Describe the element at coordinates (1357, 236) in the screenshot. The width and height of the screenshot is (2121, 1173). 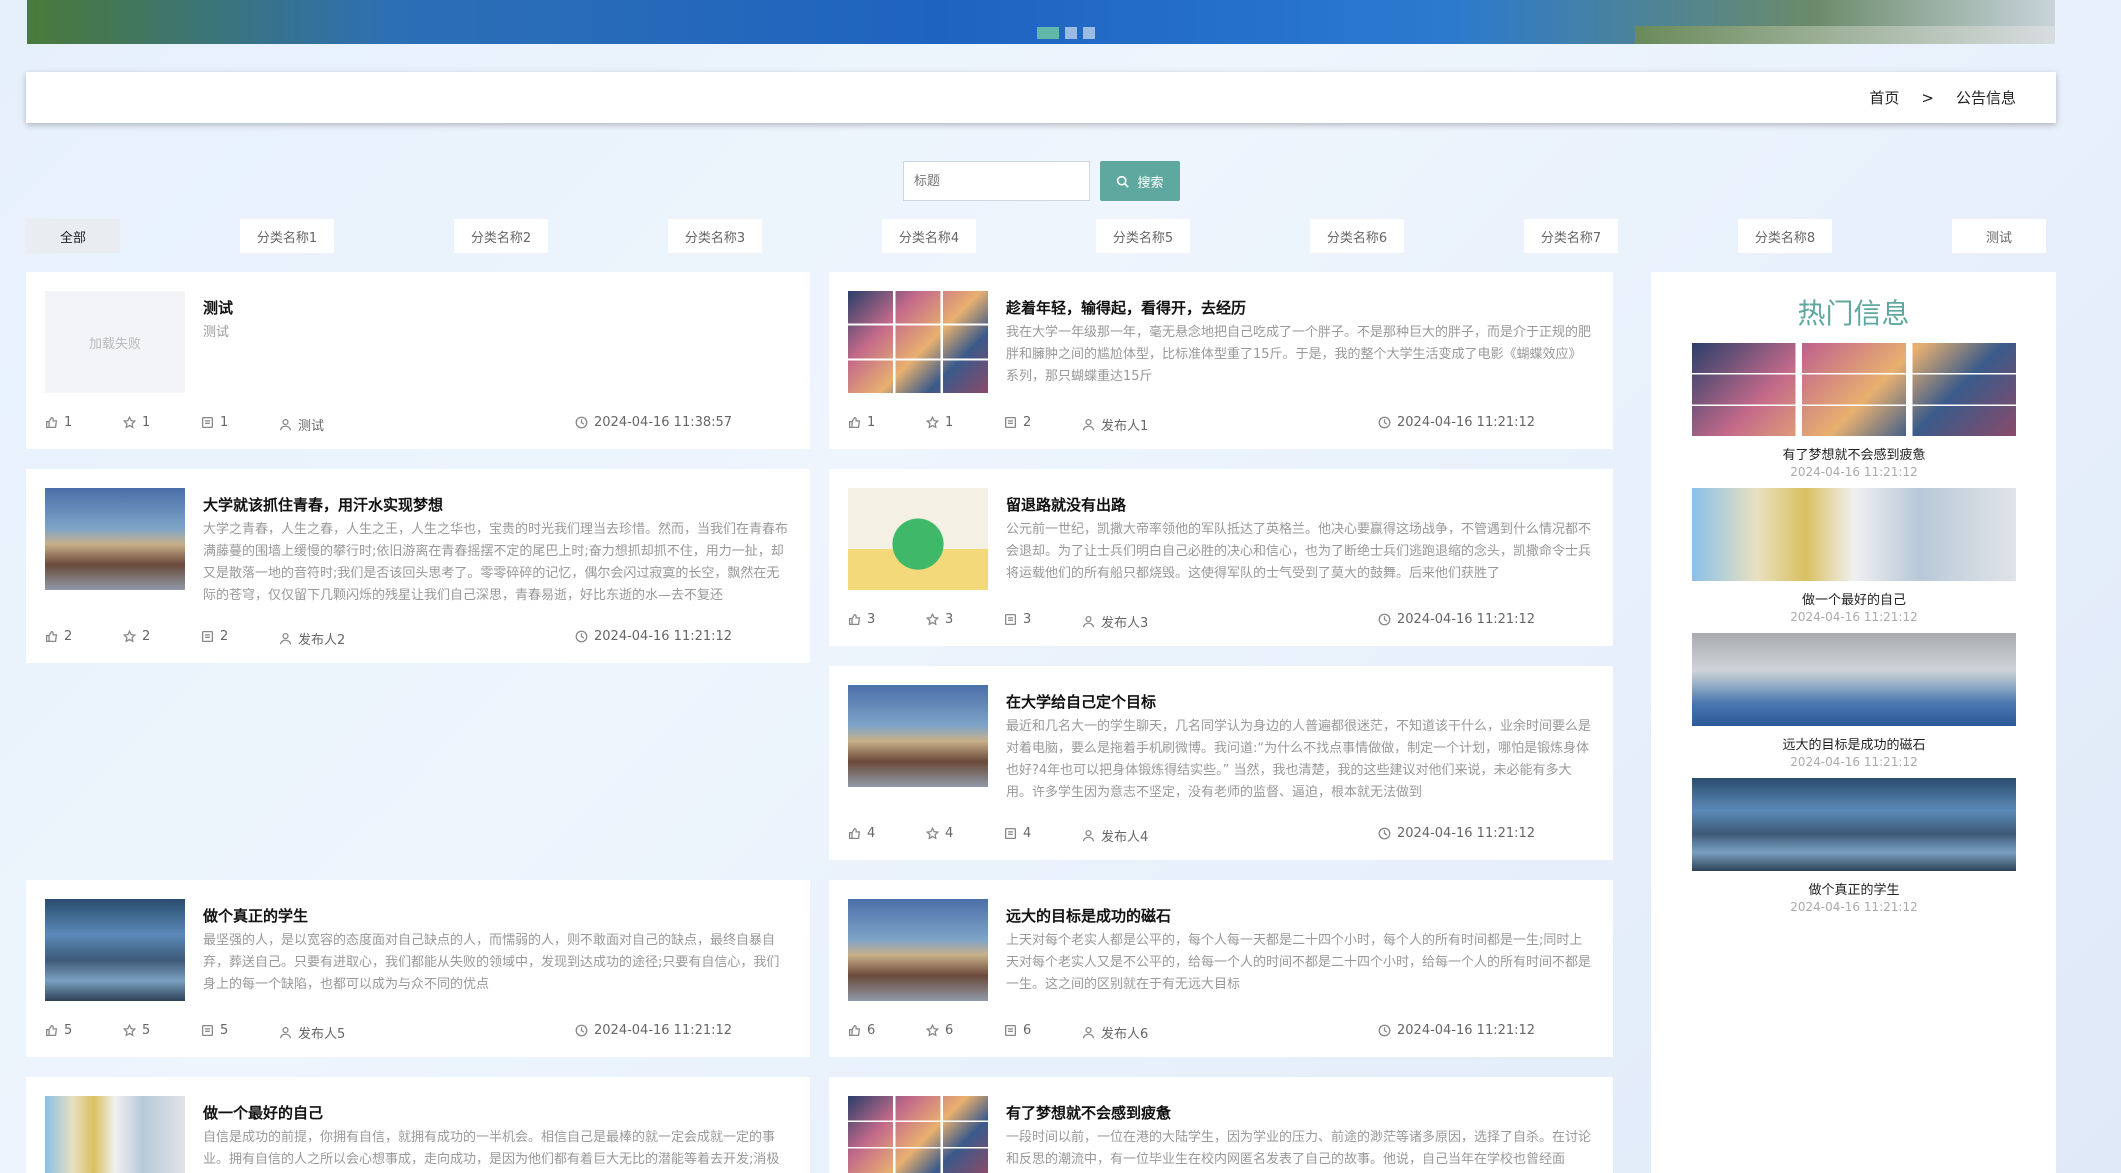
I see `category-6: 分类名称6` at that location.